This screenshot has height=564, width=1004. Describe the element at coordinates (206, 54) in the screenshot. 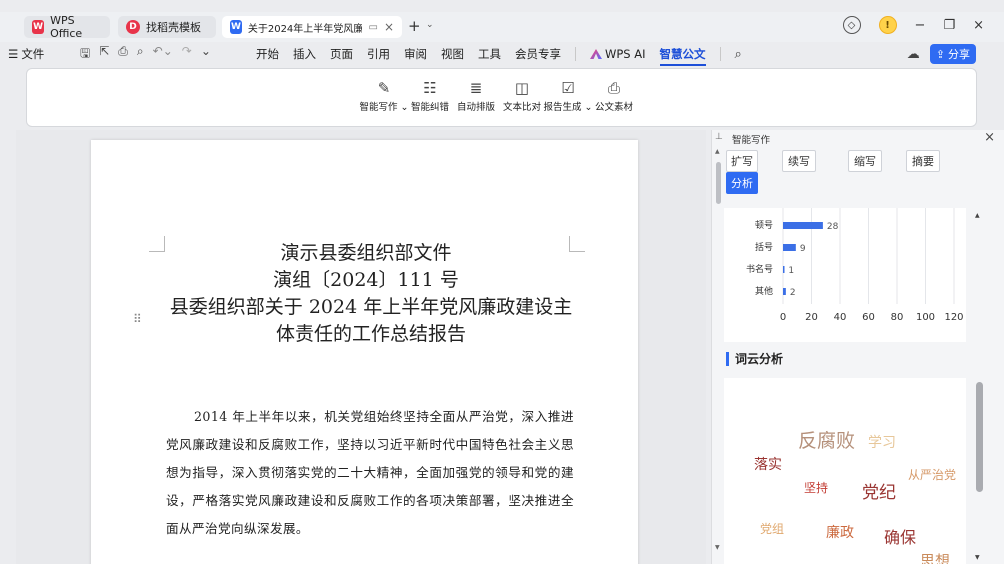

I see `more-chevron-icon: ⌄` at that location.